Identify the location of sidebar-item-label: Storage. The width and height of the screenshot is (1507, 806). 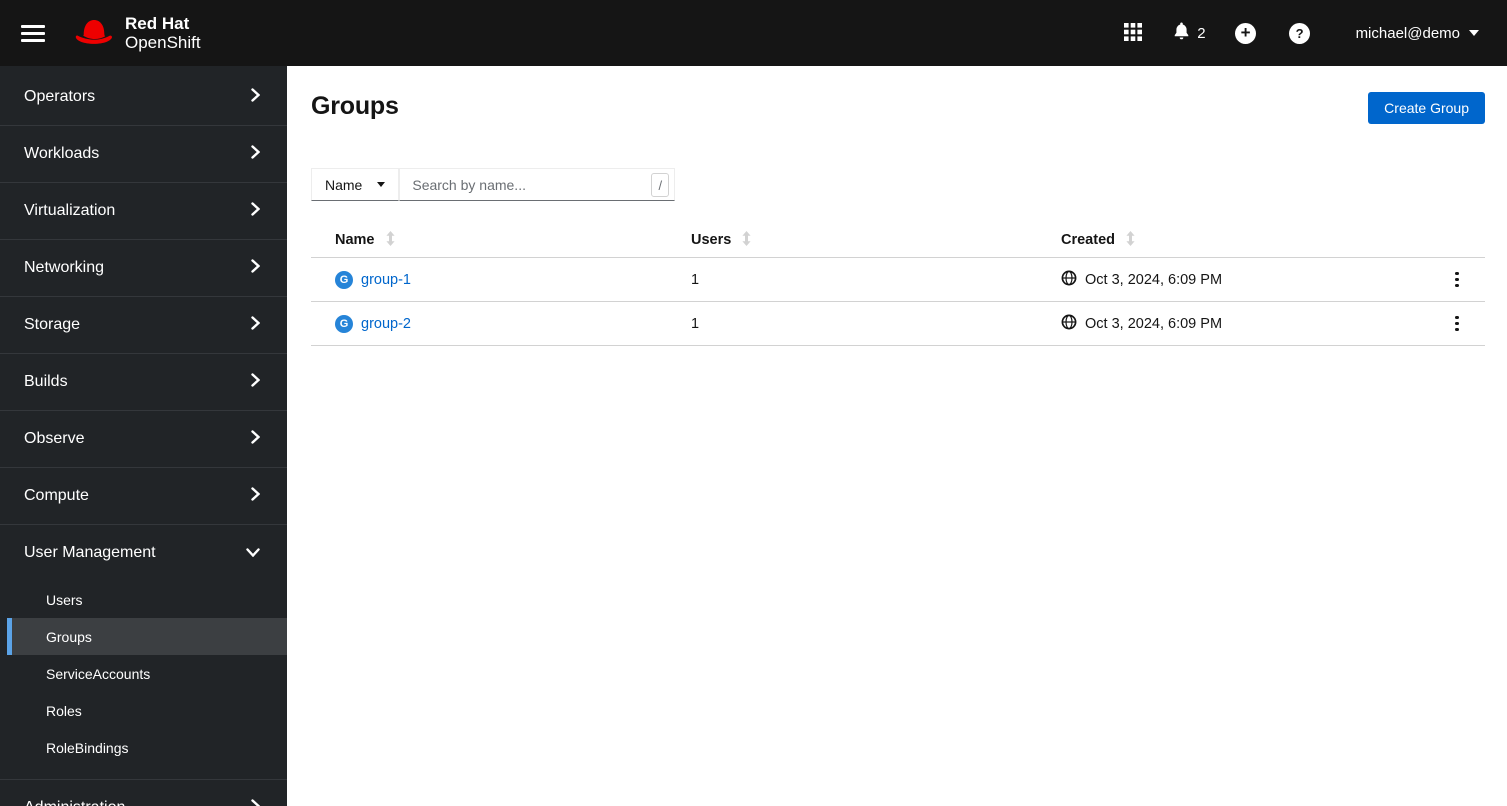
(52, 324).